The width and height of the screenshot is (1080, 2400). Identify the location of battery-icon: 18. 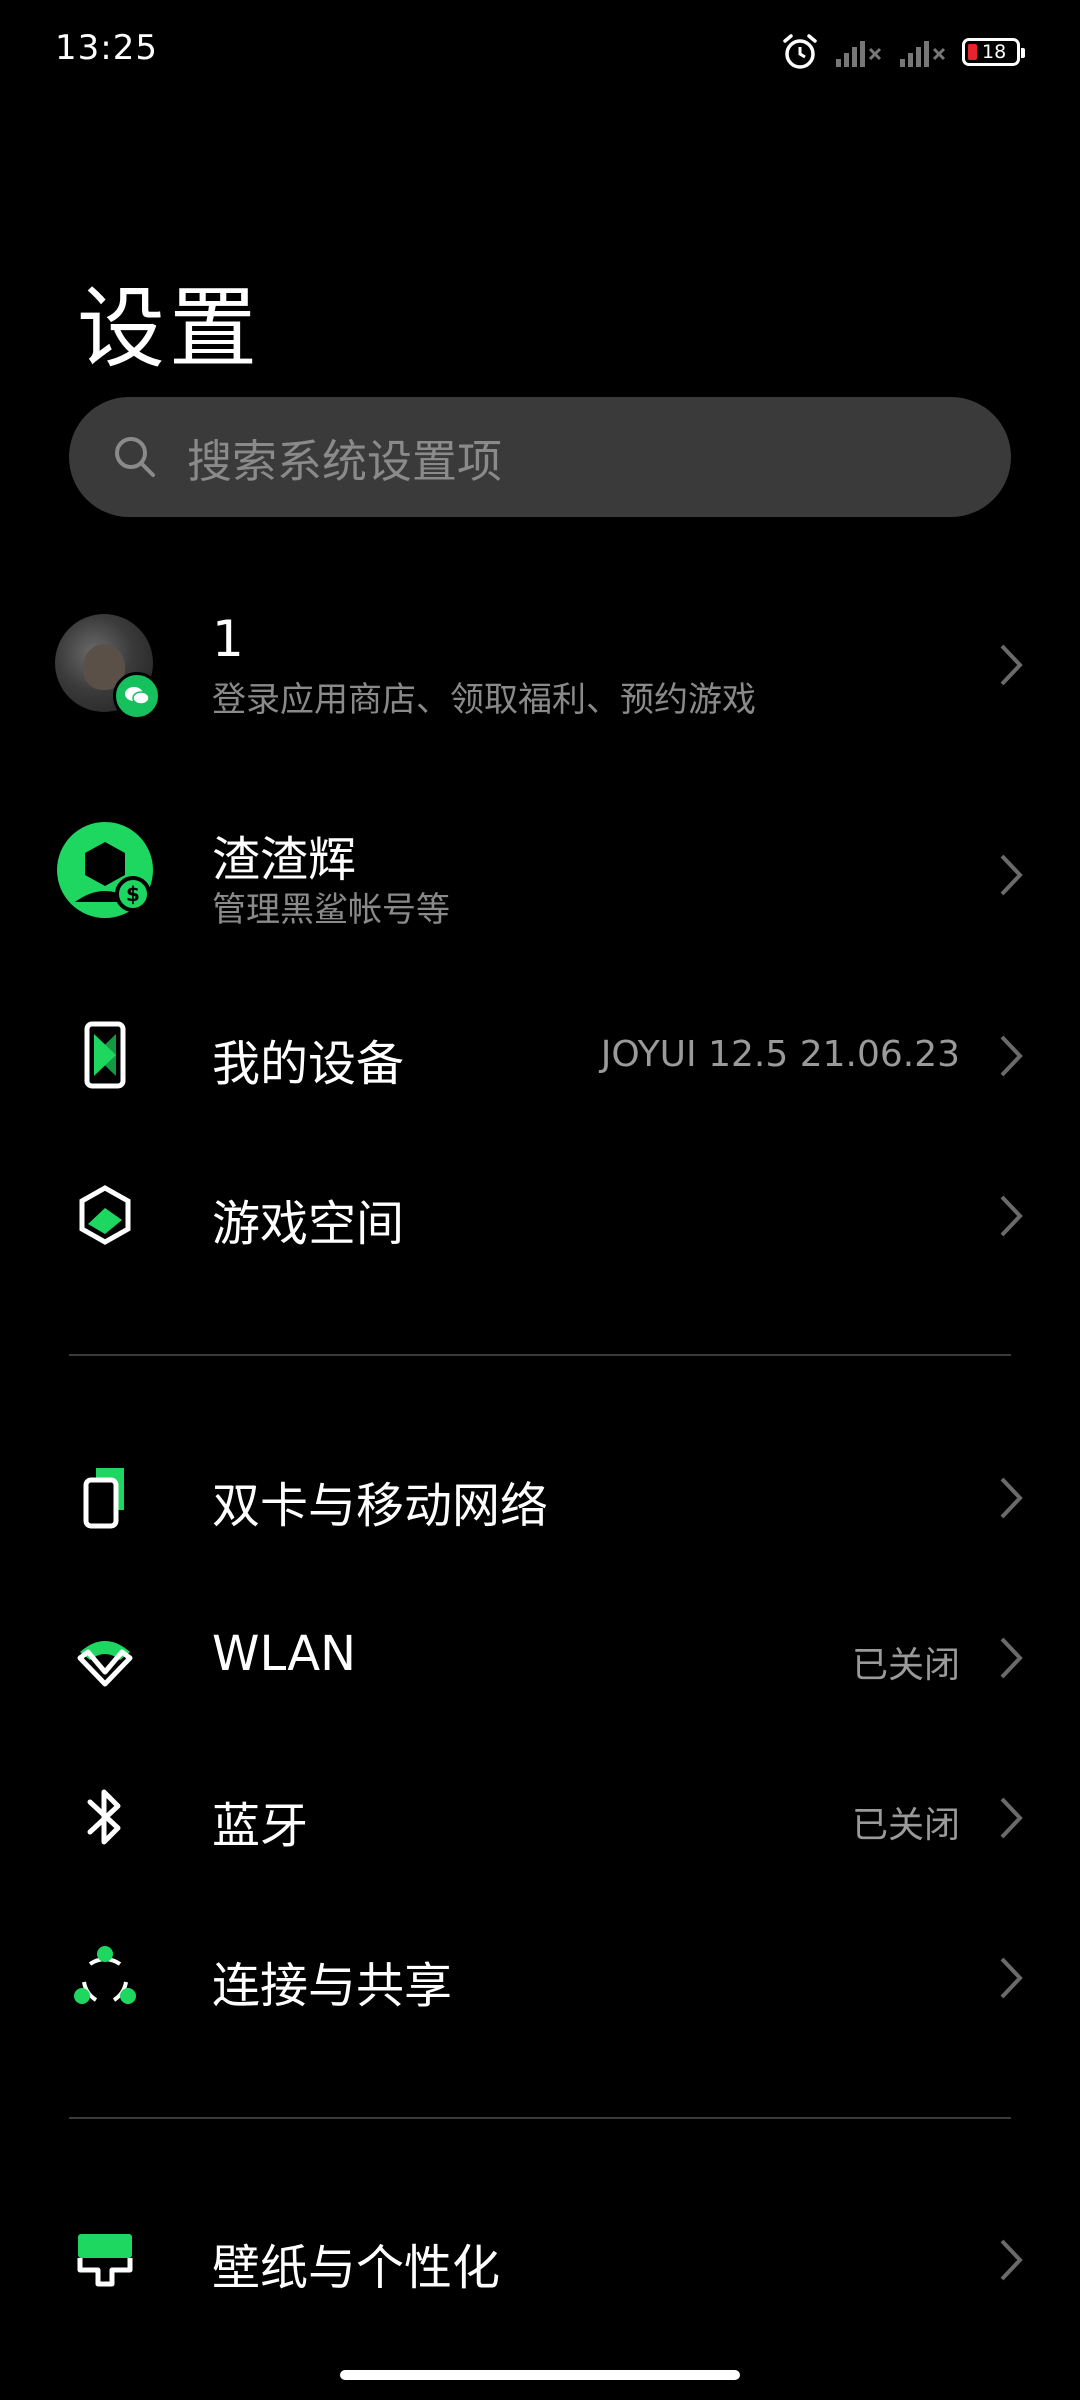
(993, 52).